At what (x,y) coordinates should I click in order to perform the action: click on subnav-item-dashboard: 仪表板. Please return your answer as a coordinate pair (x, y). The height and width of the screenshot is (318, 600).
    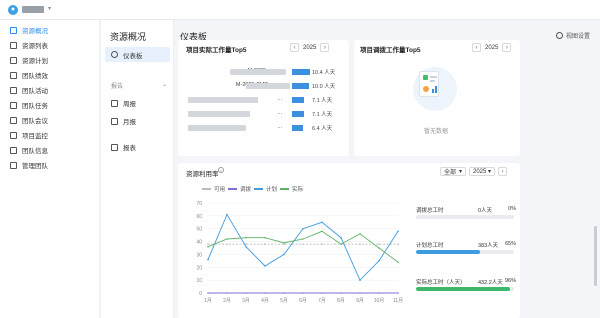
    Looking at the image, I should click on (137, 54).